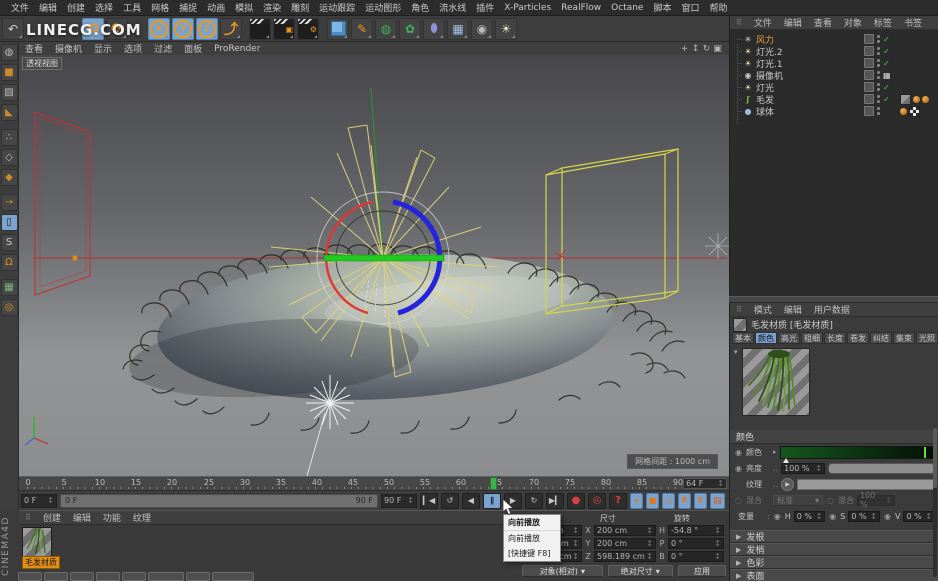  I want to click on menu-select: 选择, so click(104, 7).